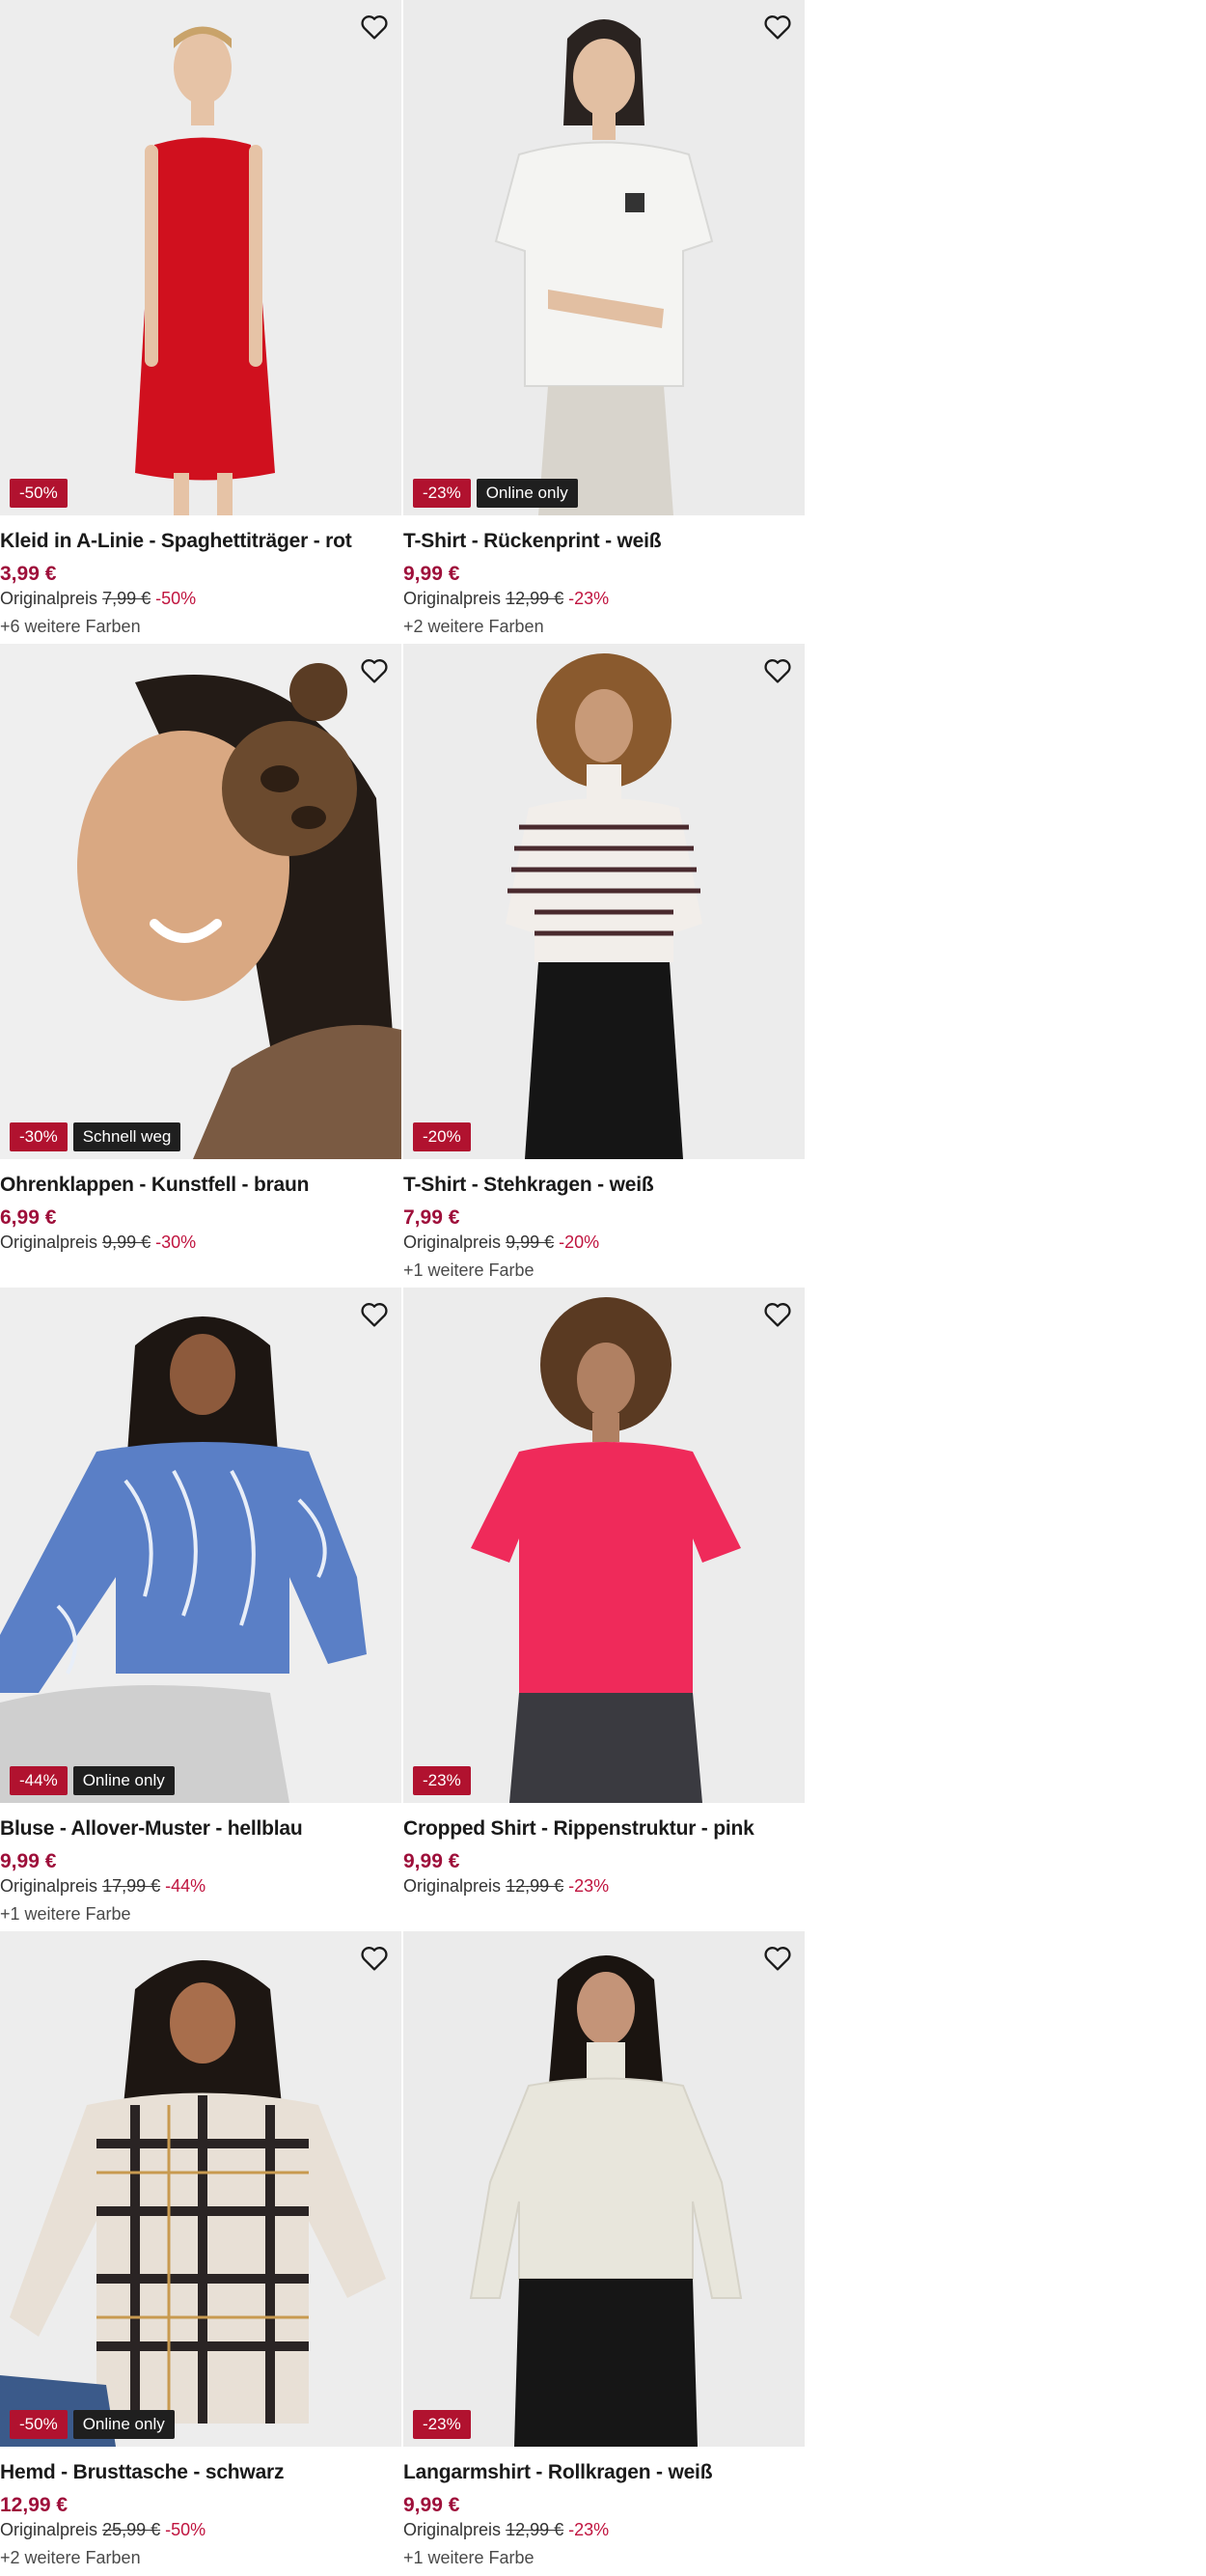  I want to click on badge-row: -44% Online only, so click(92, 1780).